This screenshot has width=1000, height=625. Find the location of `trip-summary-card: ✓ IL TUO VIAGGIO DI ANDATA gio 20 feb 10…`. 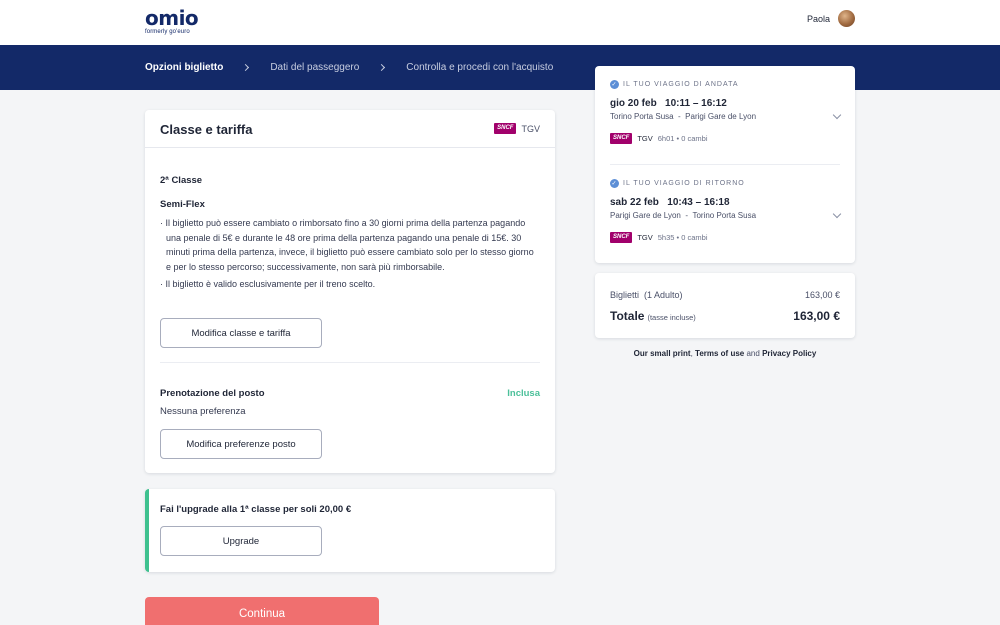

trip-summary-card: ✓ IL TUO VIAGGIO DI ANDATA gio 20 feb 10… is located at coordinates (725, 164).